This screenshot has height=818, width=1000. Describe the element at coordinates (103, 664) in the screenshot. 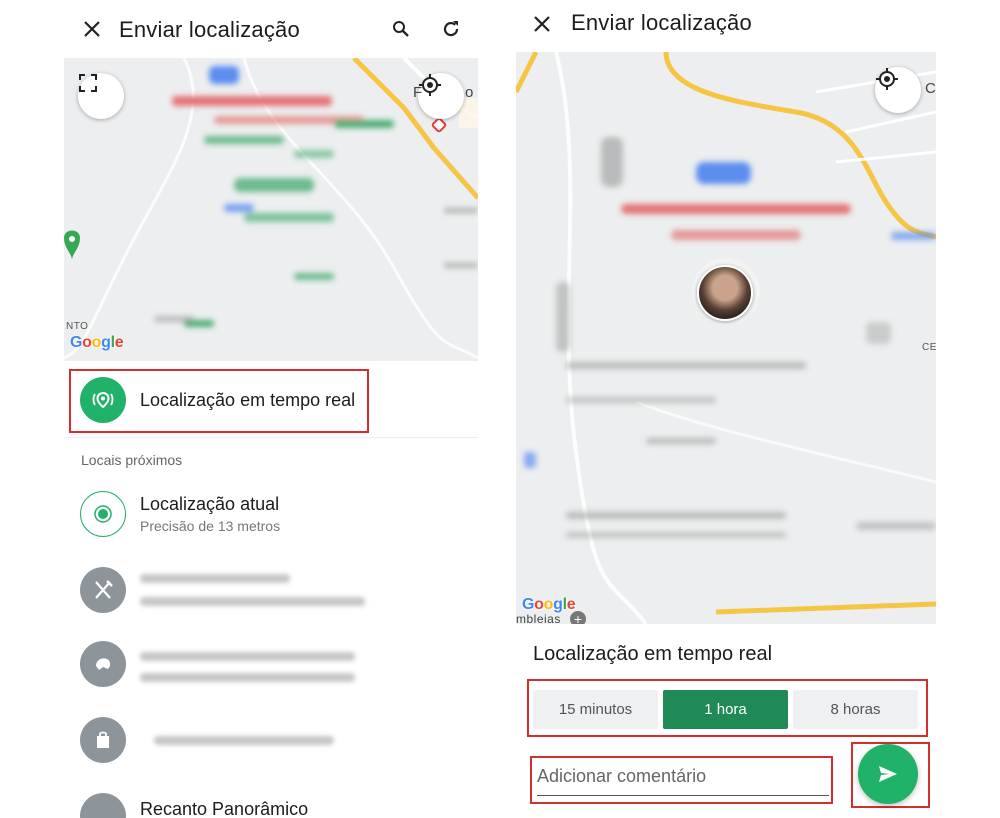

I see `bakery-icon` at that location.